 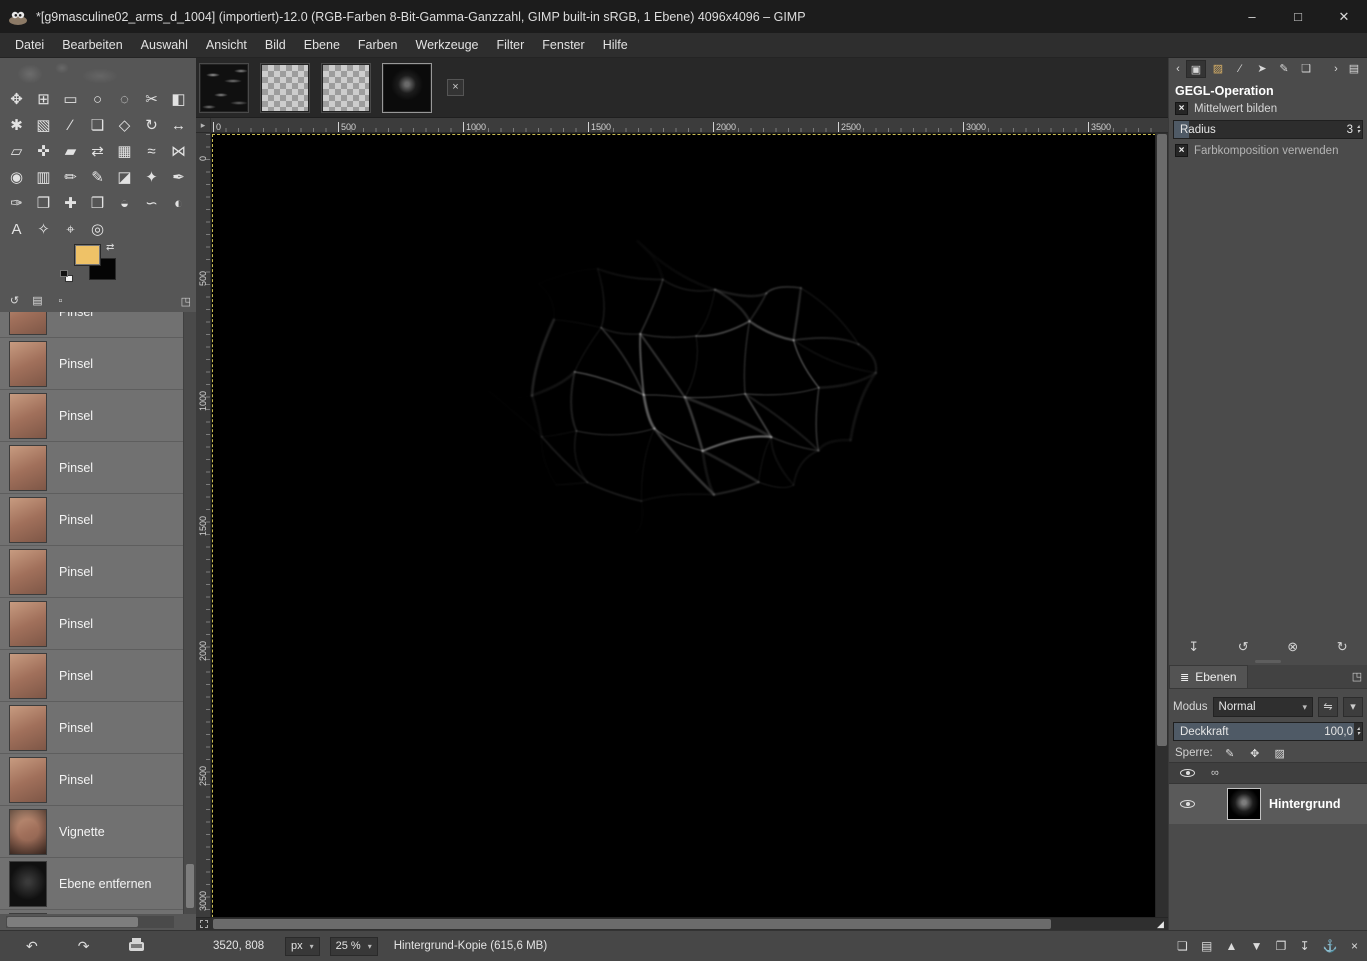 What do you see at coordinates (353, 946) in the screenshot?
I see `zoom-select: 25 % ▾` at bounding box center [353, 946].